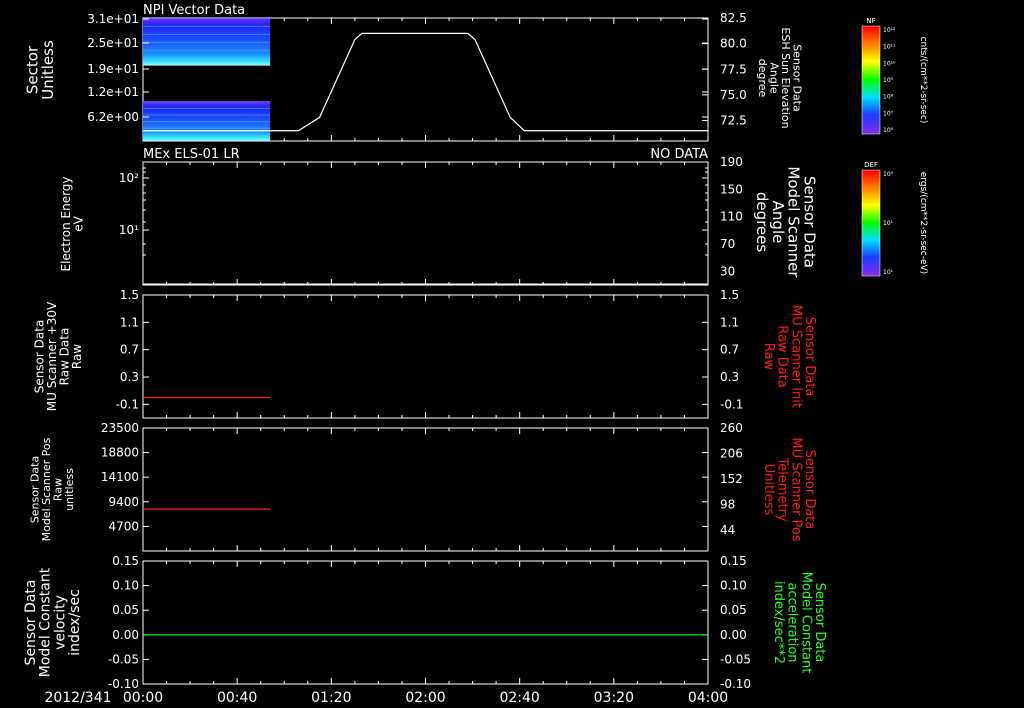 This screenshot has height=708, width=1024. What do you see at coordinates (129, 178) in the screenshot?
I see `y-tick-label: 10²` at bounding box center [129, 178].